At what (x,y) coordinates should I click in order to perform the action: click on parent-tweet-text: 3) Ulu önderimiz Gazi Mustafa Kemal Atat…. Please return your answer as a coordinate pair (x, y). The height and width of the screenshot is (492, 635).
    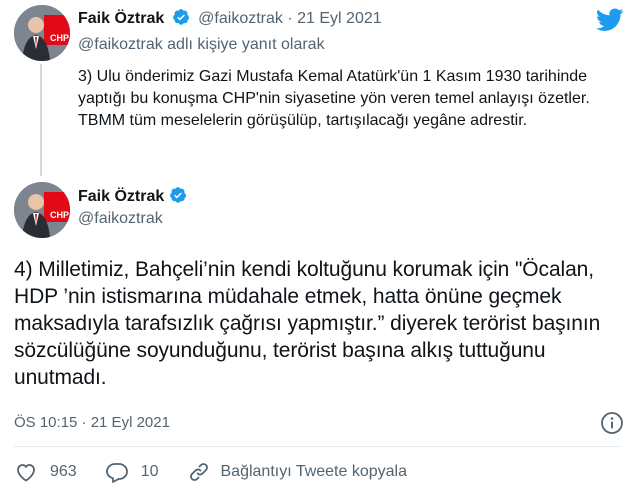
    Looking at the image, I should click on (334, 98).